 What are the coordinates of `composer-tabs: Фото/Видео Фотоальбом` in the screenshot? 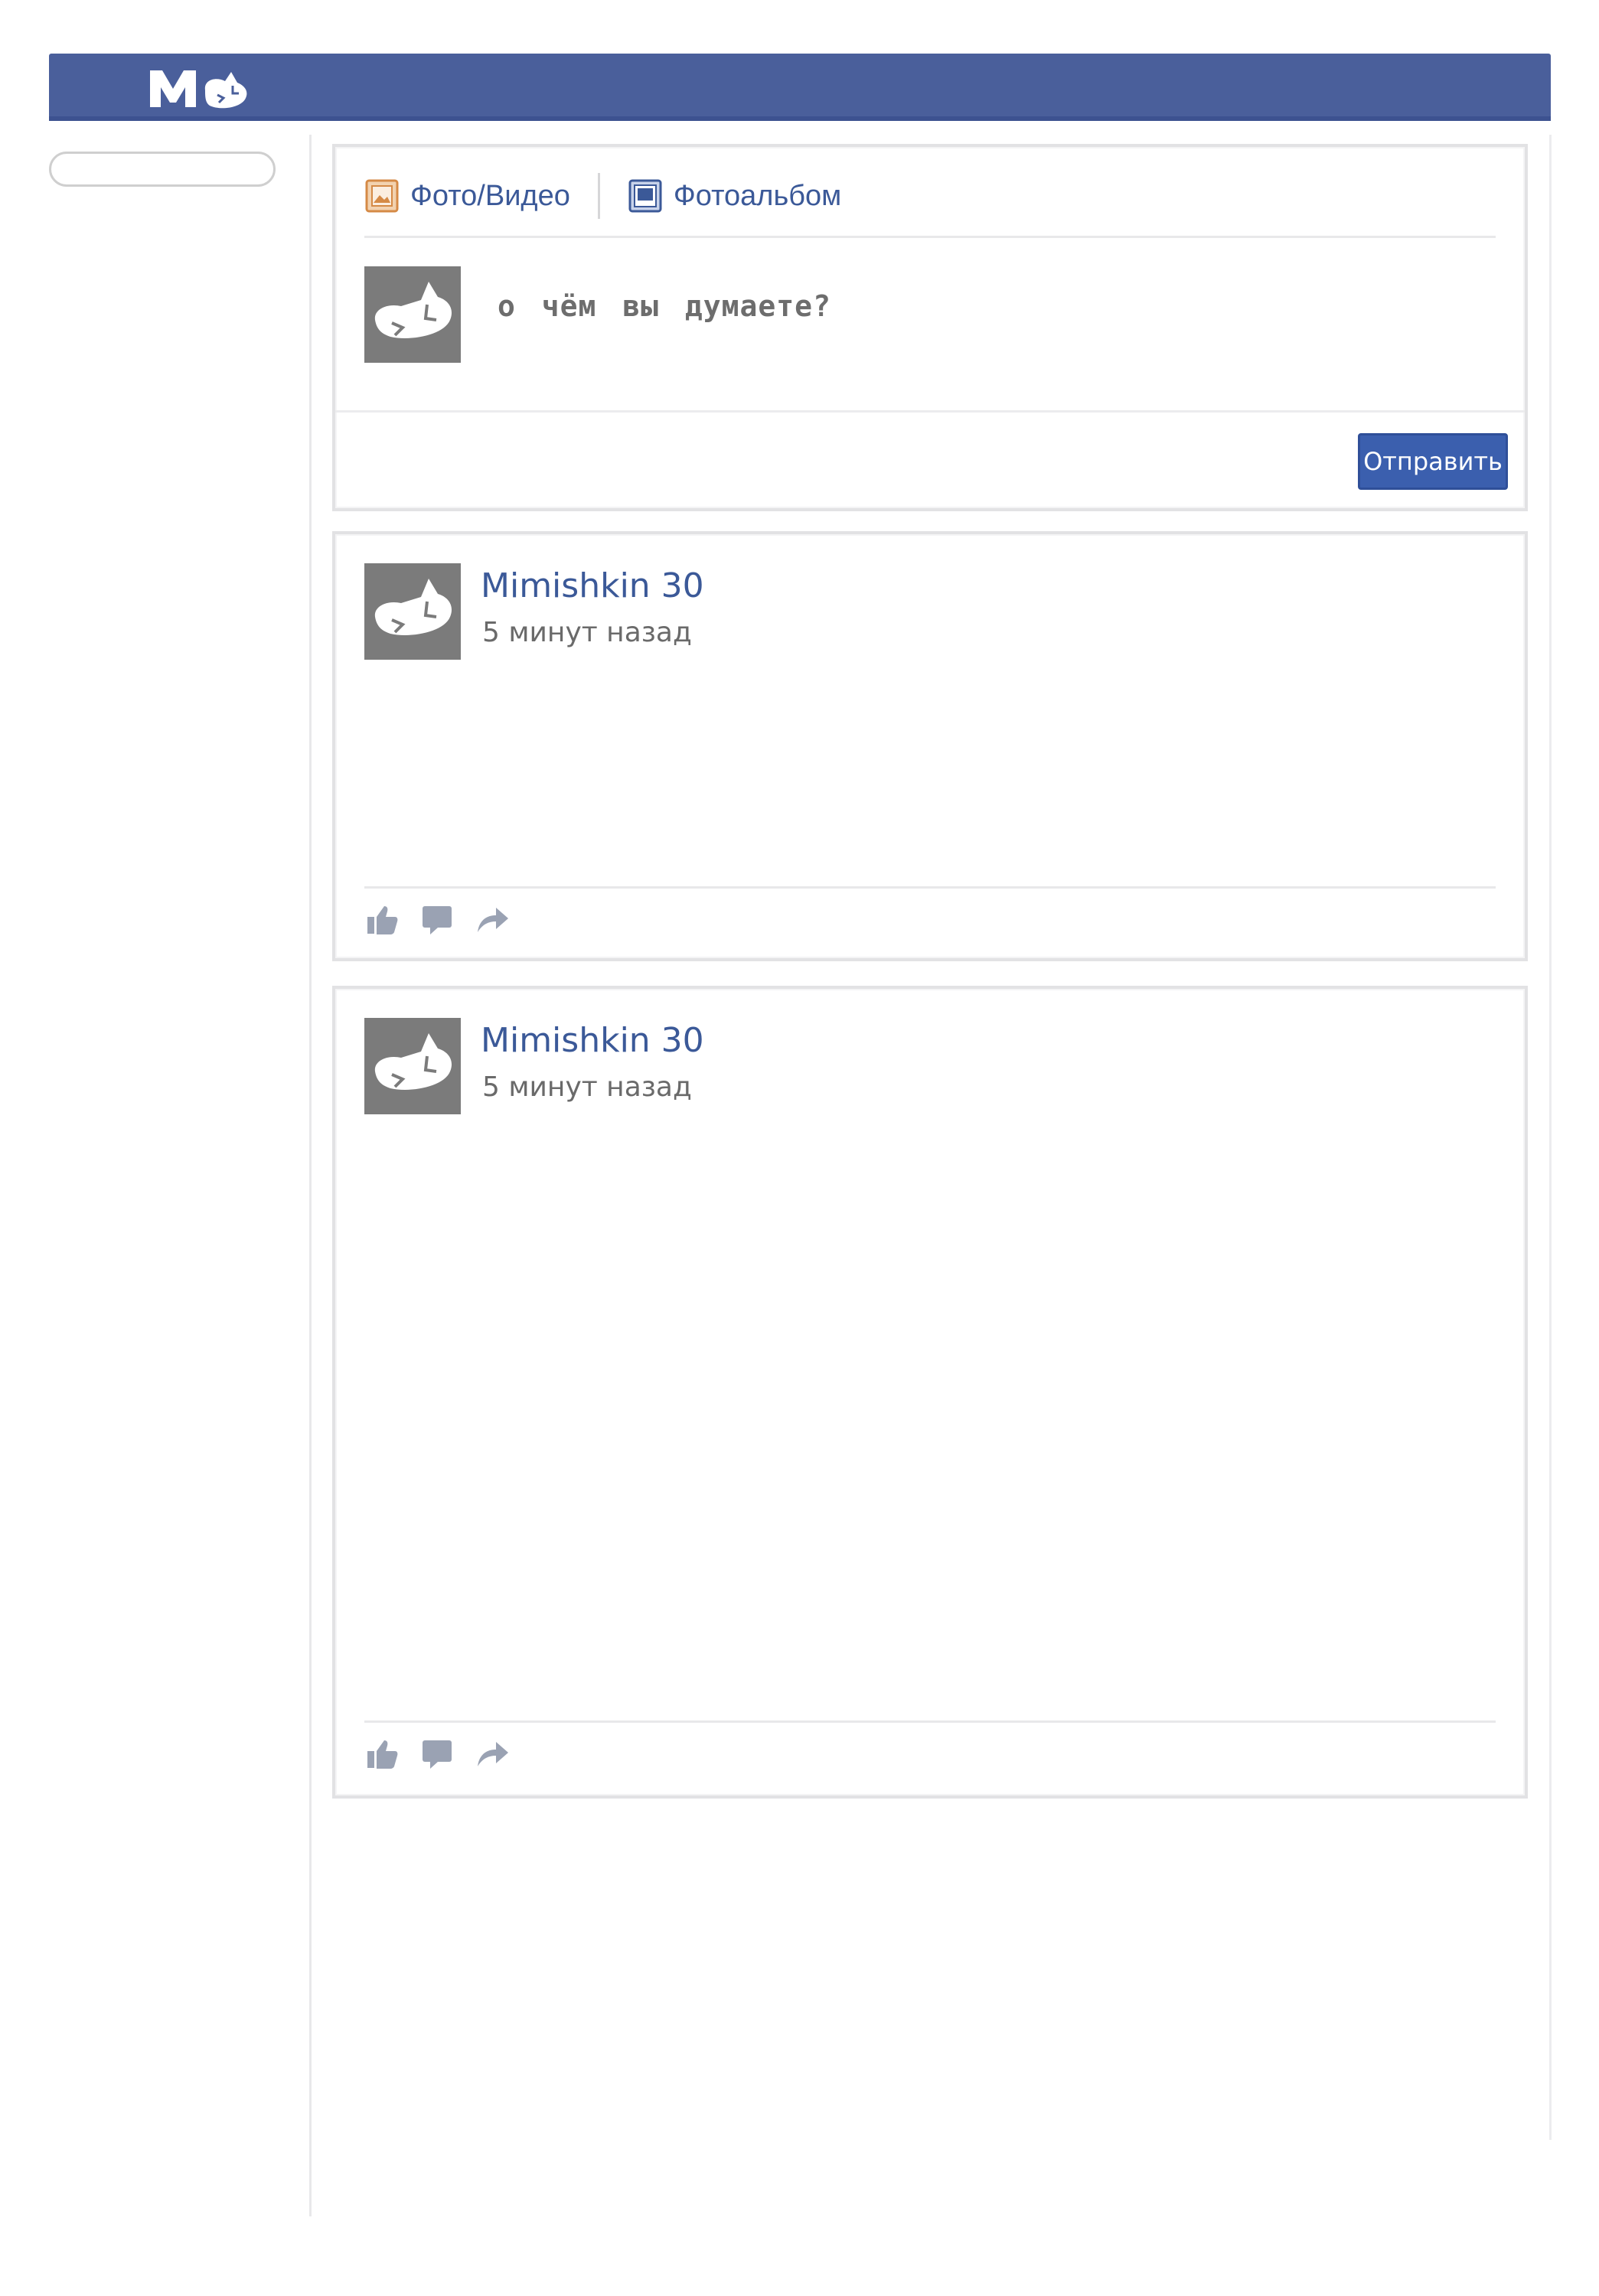 It's located at (602, 196).